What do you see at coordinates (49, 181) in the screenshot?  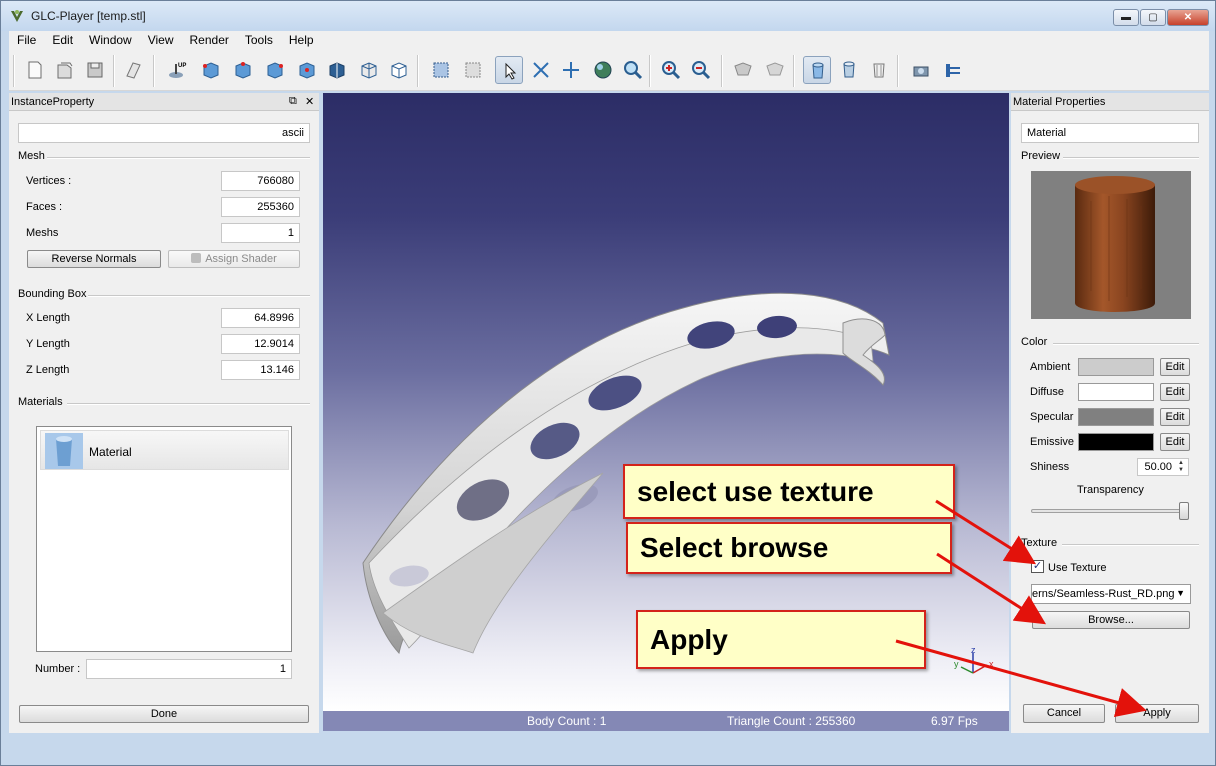 I see `vertices-label: Vertices :` at bounding box center [49, 181].